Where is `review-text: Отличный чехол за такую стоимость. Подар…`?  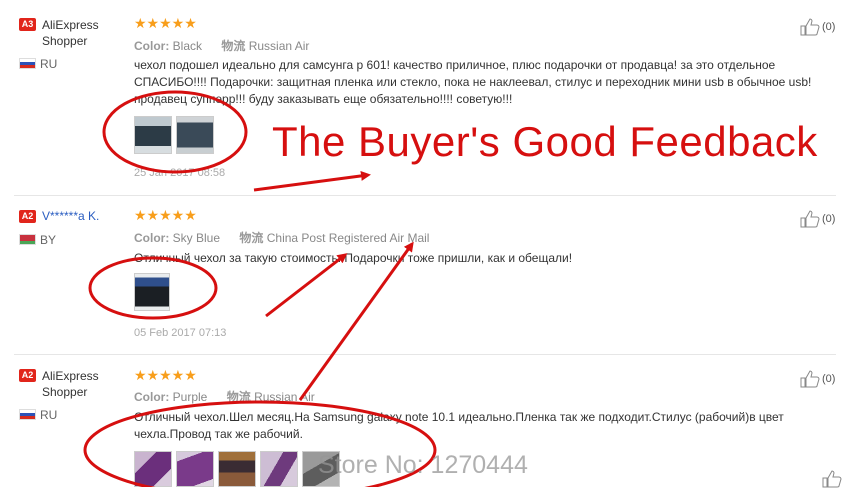
review-text: Отличный чехол за такую стоимость. Подар… is located at coordinates (353, 258).